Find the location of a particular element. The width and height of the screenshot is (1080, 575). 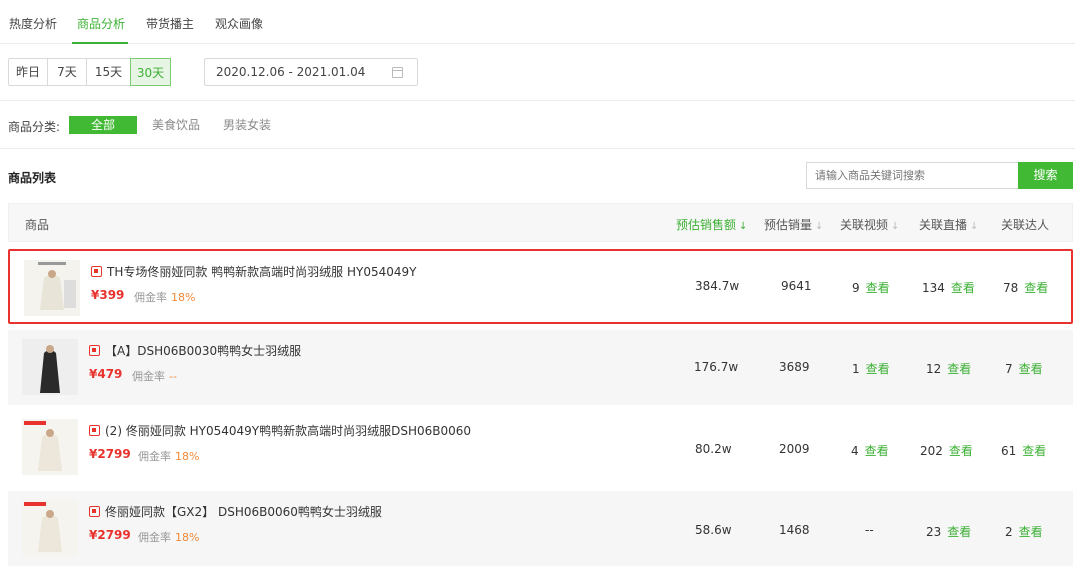

influencers-count: 2 查看 is located at coordinates (1024, 532).